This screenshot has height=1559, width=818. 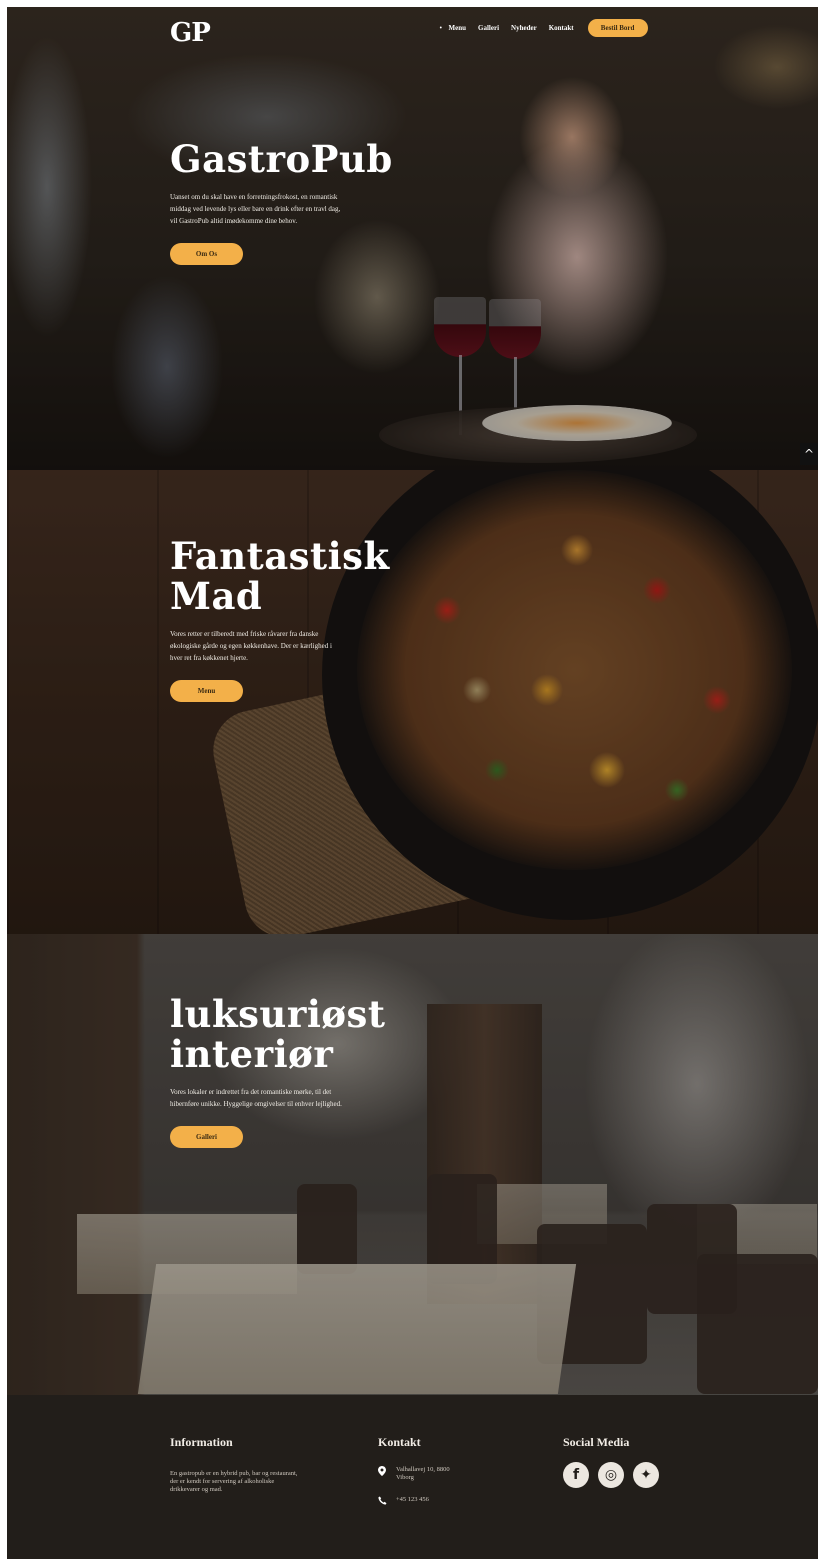 I want to click on hero-title: luksuriøst interiør, so click(x=278, y=1034).